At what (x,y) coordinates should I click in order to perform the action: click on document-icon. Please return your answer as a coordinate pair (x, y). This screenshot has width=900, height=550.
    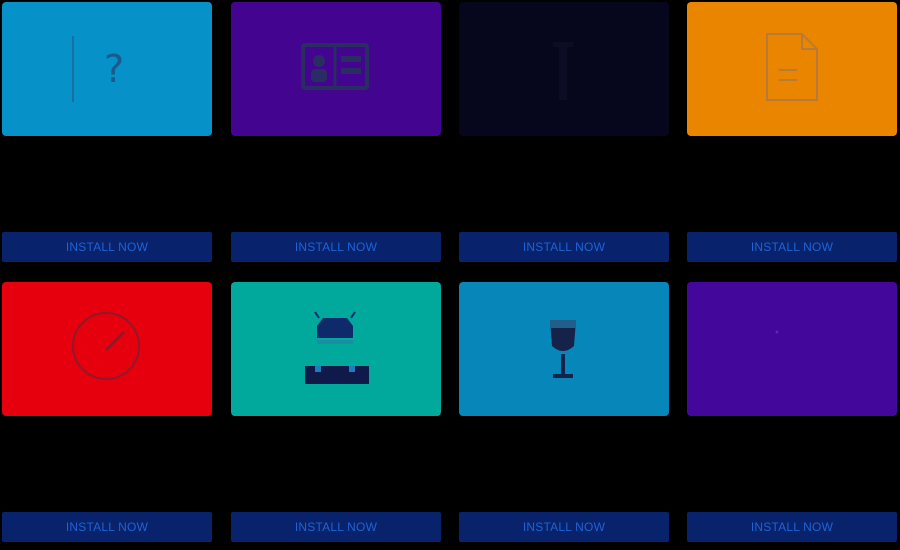
    Looking at the image, I should click on (792, 67).